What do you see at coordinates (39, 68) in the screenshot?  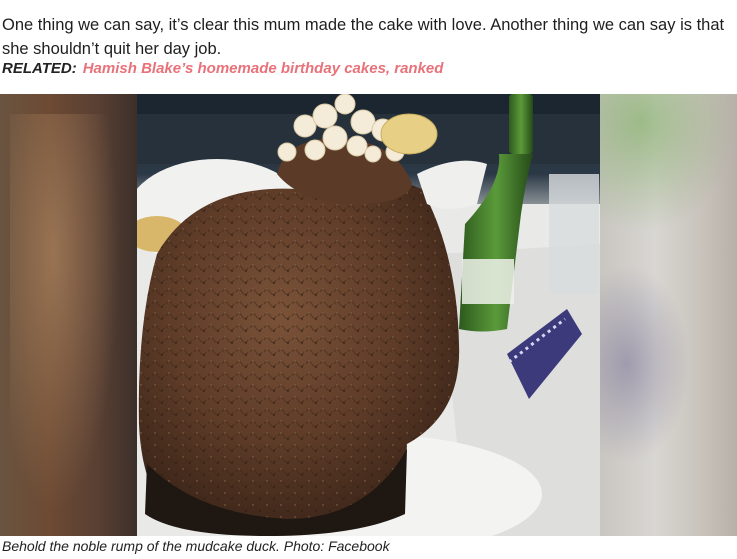 I see `related-label: RELATED:` at bounding box center [39, 68].